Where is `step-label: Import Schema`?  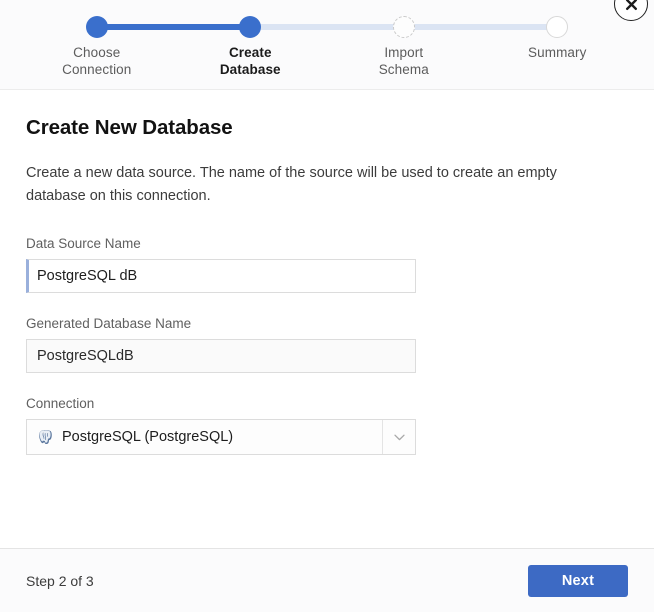 step-label: Import Schema is located at coordinates (403, 61).